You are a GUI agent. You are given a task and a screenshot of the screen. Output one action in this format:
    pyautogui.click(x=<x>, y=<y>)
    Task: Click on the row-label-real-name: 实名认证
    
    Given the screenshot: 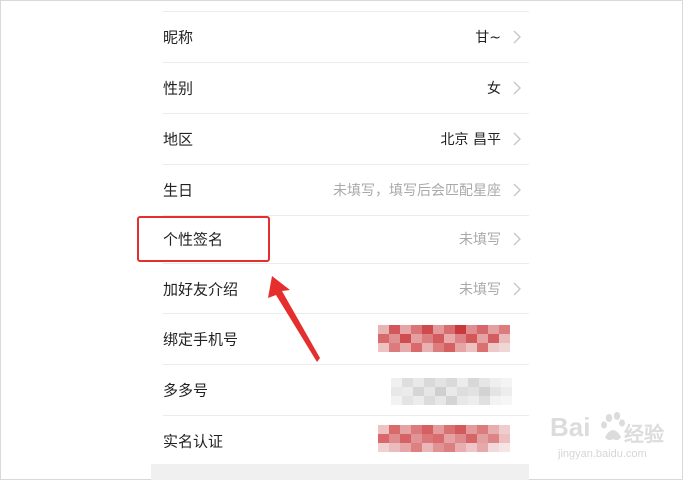 What is the action you would take?
    pyautogui.click(x=193, y=441)
    